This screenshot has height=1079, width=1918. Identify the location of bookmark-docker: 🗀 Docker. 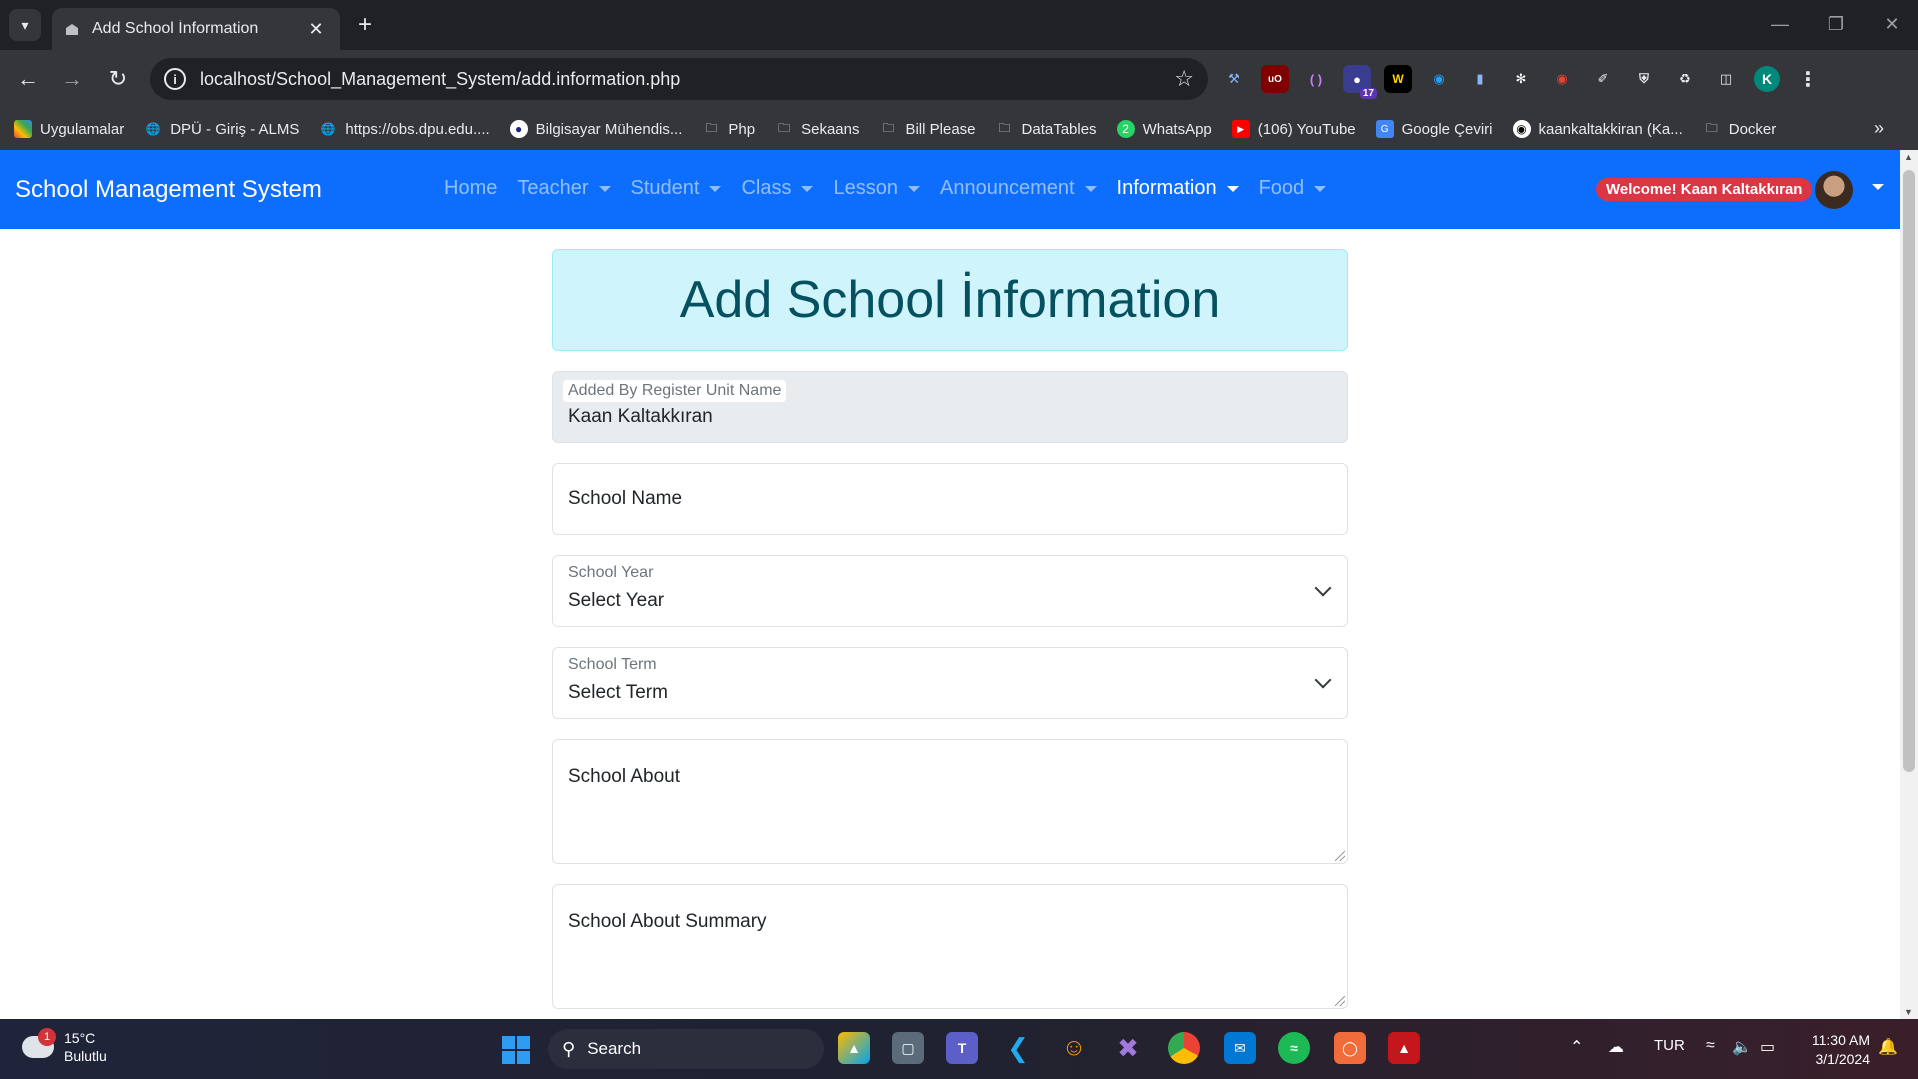
(1740, 129).